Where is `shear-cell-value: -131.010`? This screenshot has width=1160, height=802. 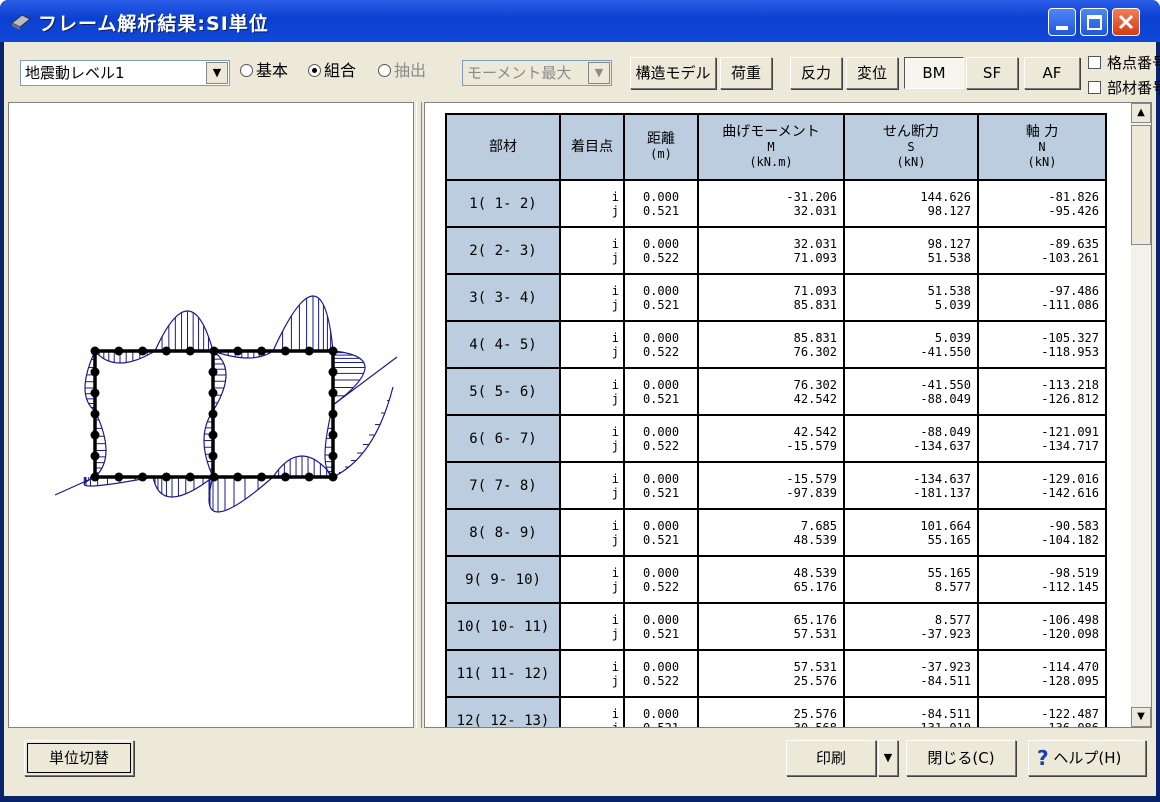 shear-cell-value: -131.010 is located at coordinates (942, 724).